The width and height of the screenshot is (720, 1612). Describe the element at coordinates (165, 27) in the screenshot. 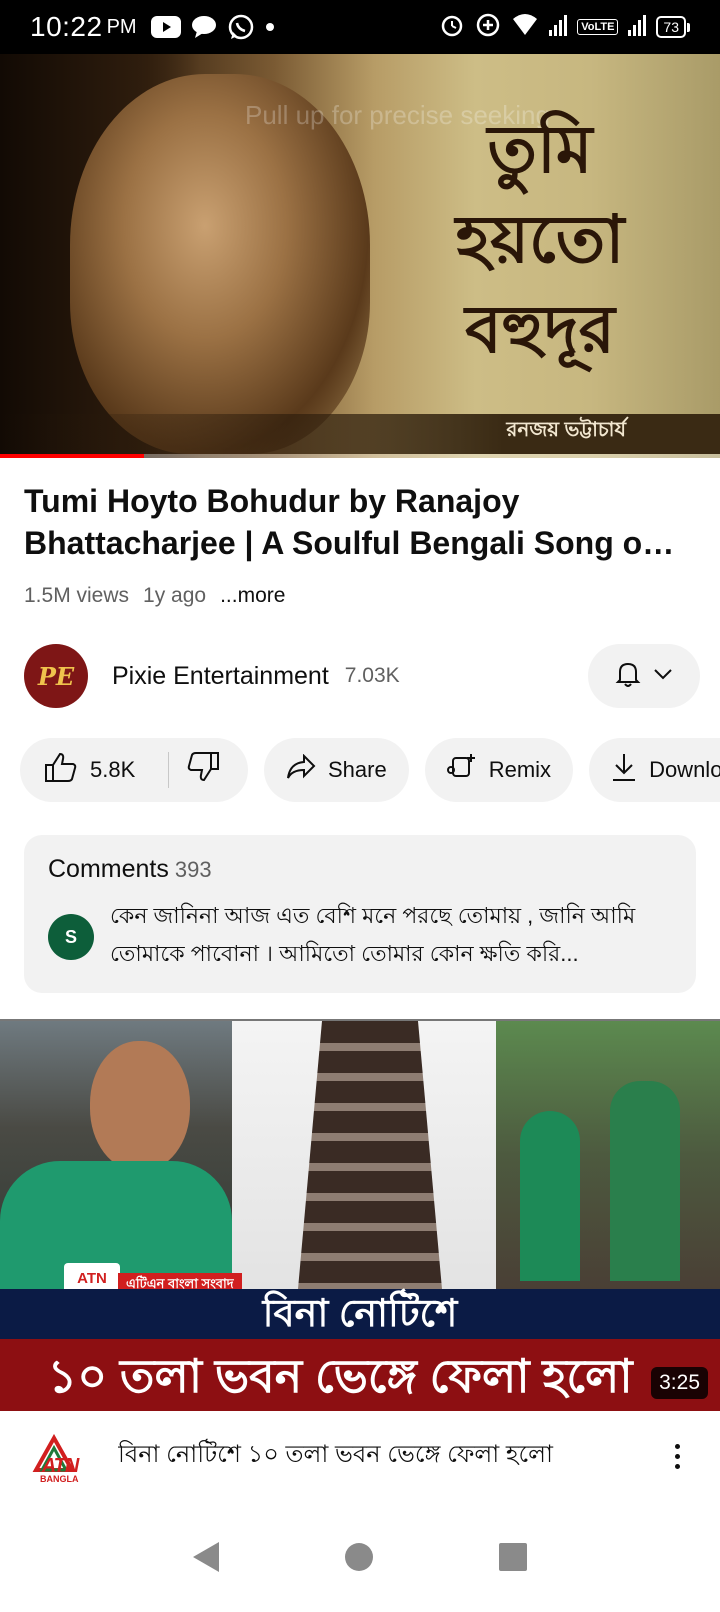

I see `youtube-icon` at that location.